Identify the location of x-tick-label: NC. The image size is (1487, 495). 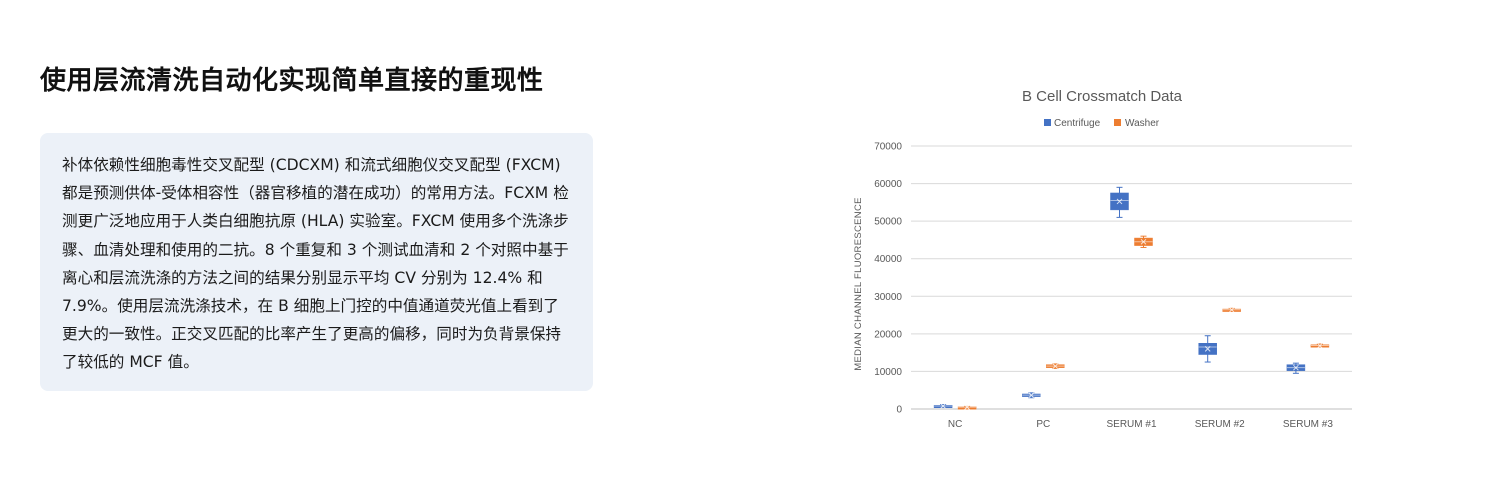
(955, 424).